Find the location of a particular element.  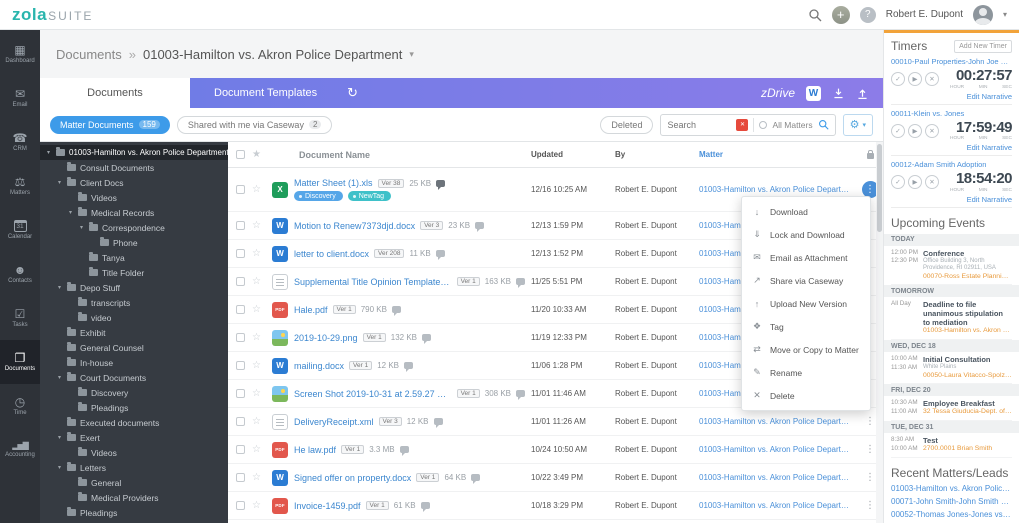

timer-play-button: ▶ is located at coordinates (915, 130).